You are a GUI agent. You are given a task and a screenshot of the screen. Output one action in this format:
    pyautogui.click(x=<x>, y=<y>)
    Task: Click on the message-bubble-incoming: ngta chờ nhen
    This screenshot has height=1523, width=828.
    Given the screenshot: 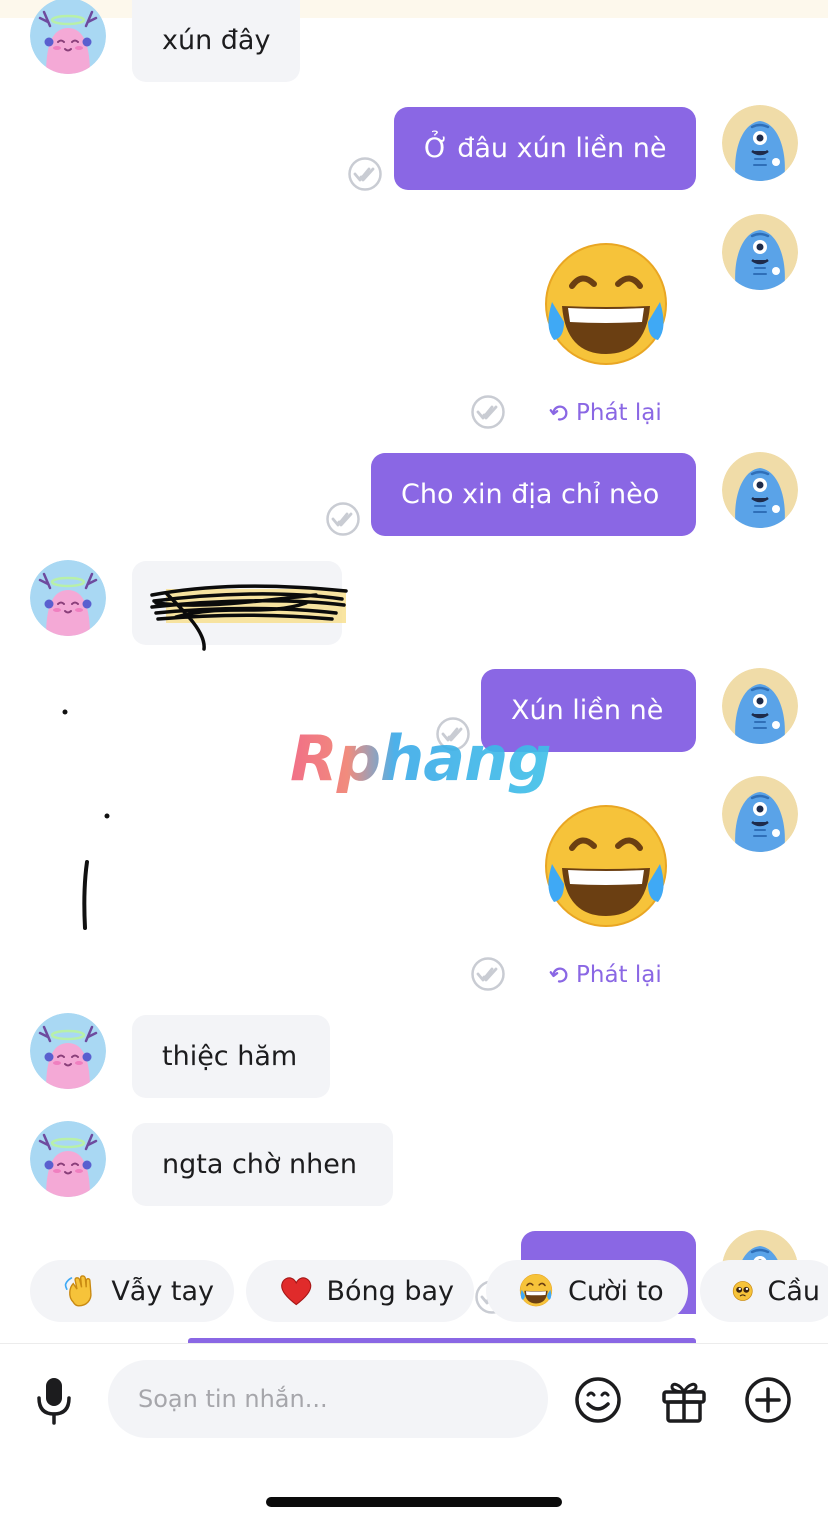 What is the action you would take?
    pyautogui.click(x=262, y=1164)
    